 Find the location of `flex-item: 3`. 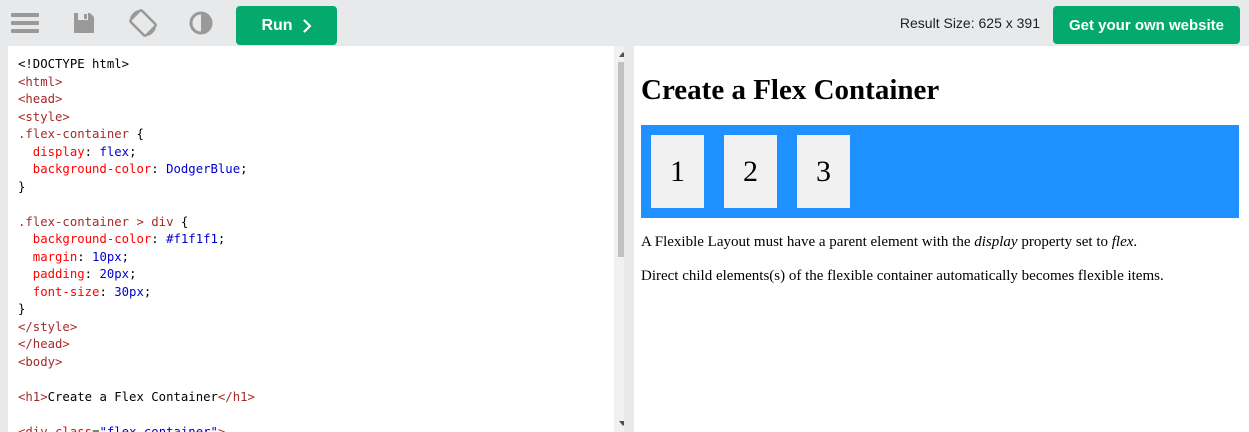

flex-item: 3 is located at coordinates (823, 171).